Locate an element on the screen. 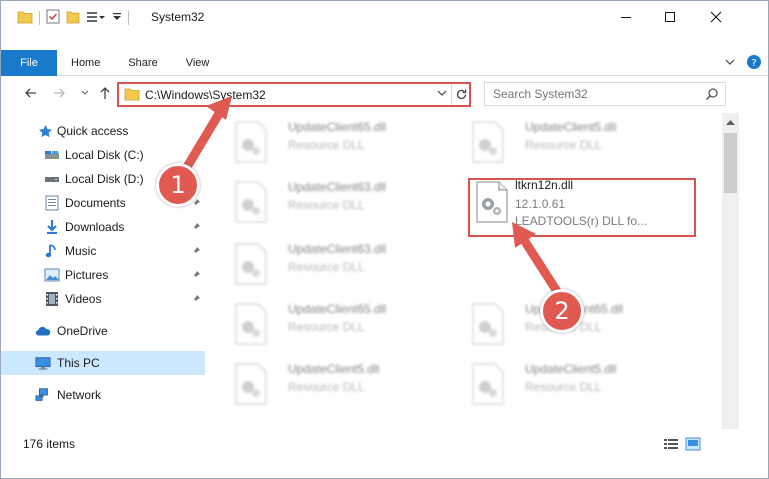  drive-icon is located at coordinates (52, 179).